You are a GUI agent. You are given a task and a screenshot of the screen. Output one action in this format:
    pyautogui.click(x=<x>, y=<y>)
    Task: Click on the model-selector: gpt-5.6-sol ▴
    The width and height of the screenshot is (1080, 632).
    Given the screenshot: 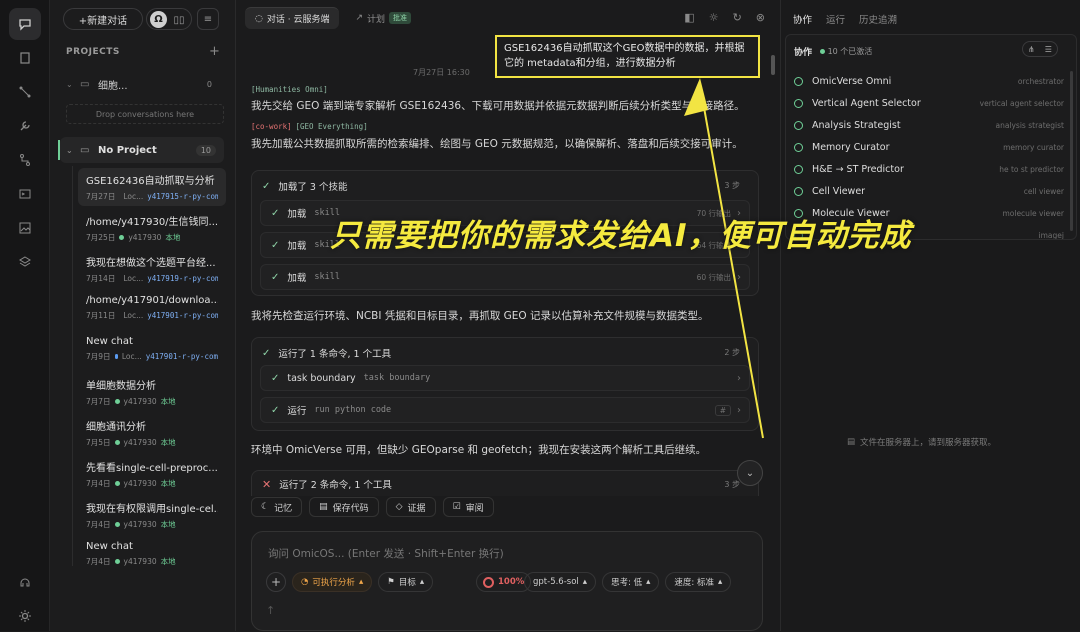 What is the action you would take?
    pyautogui.click(x=560, y=582)
    